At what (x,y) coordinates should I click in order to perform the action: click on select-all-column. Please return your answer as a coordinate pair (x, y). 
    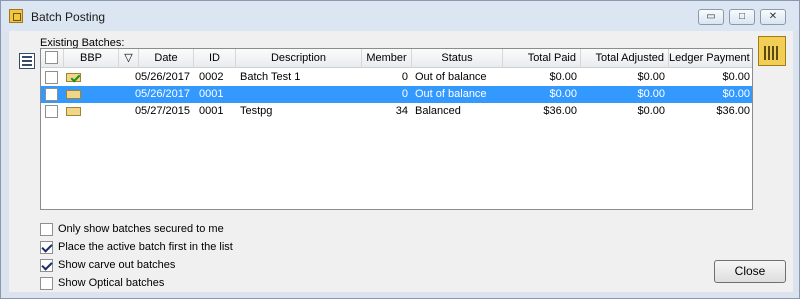
    Looking at the image, I should click on (52, 58).